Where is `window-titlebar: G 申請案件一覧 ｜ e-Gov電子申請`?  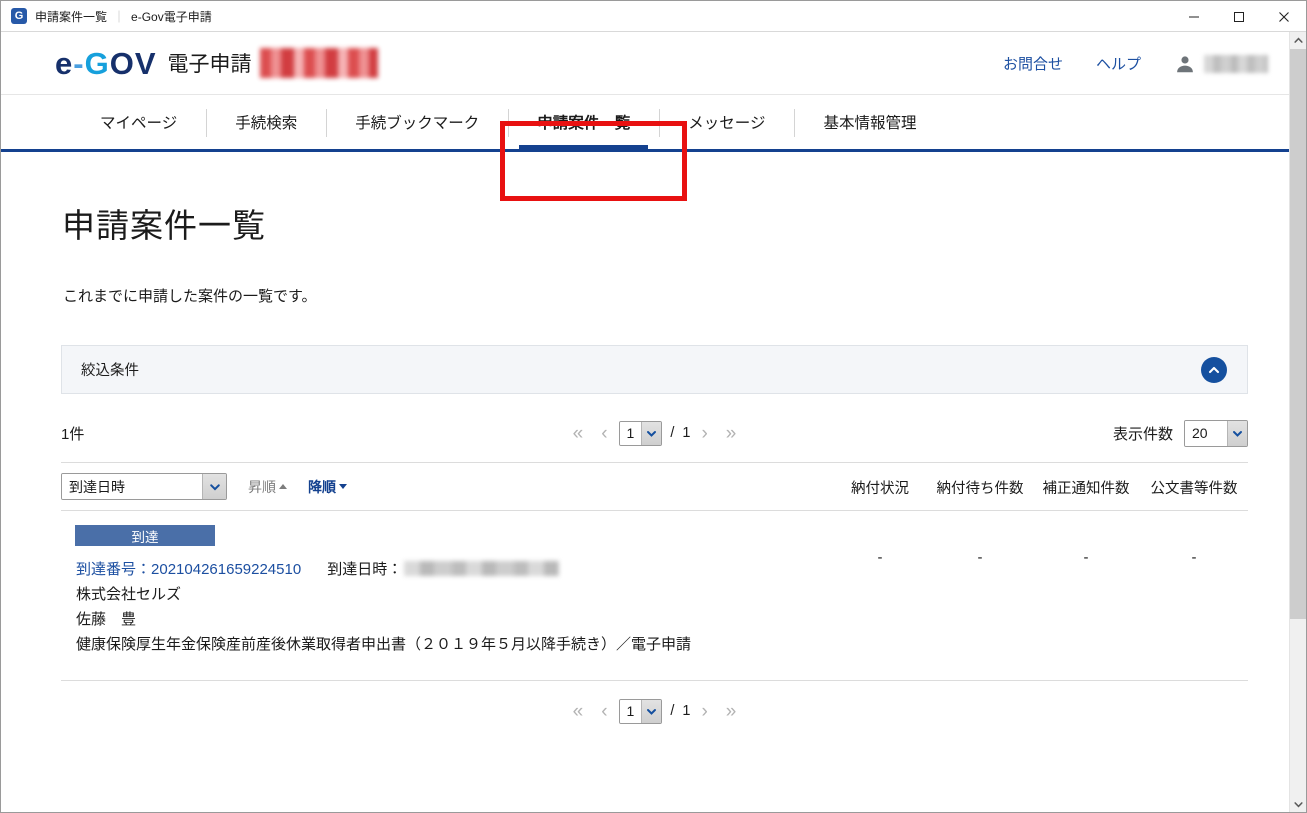
window-titlebar: G 申請案件一覧 ｜ e-Gov電子申請 is located at coordinates (653, 16).